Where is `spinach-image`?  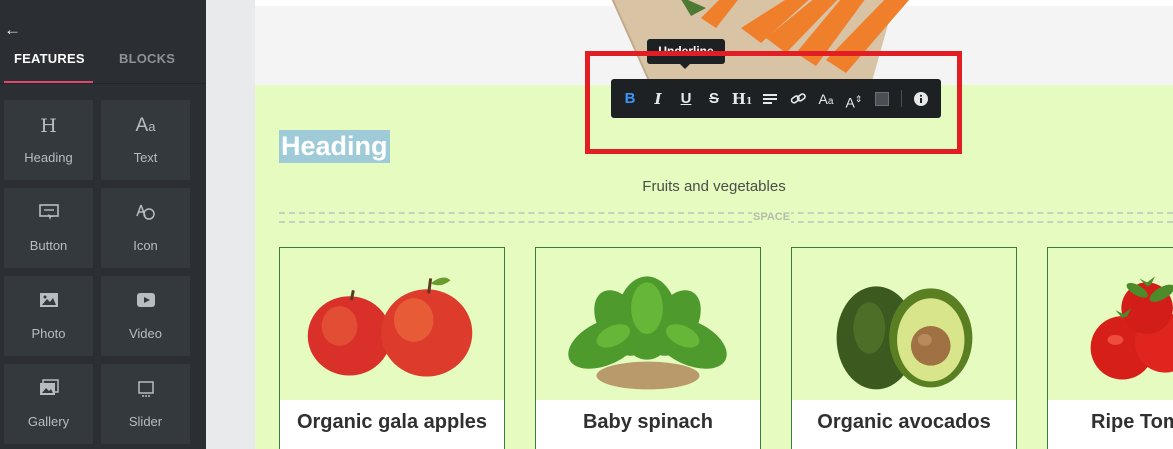
spinach-image is located at coordinates (647, 333).